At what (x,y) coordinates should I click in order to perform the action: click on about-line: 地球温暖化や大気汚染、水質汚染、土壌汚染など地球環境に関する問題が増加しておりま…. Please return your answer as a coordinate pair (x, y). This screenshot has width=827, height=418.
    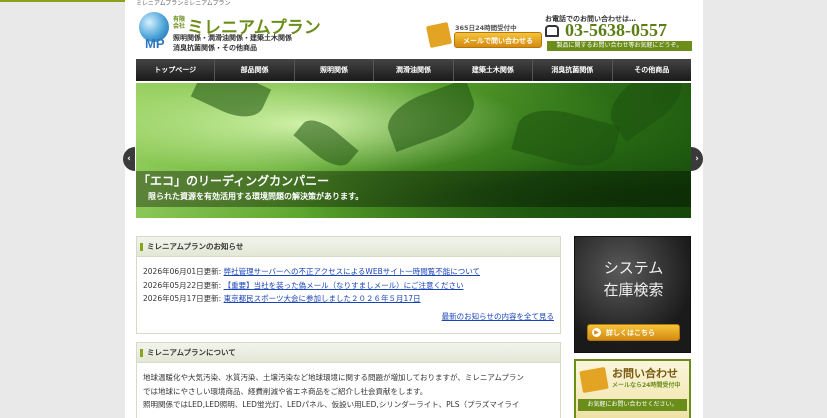
    Looking at the image, I should click on (333, 377).